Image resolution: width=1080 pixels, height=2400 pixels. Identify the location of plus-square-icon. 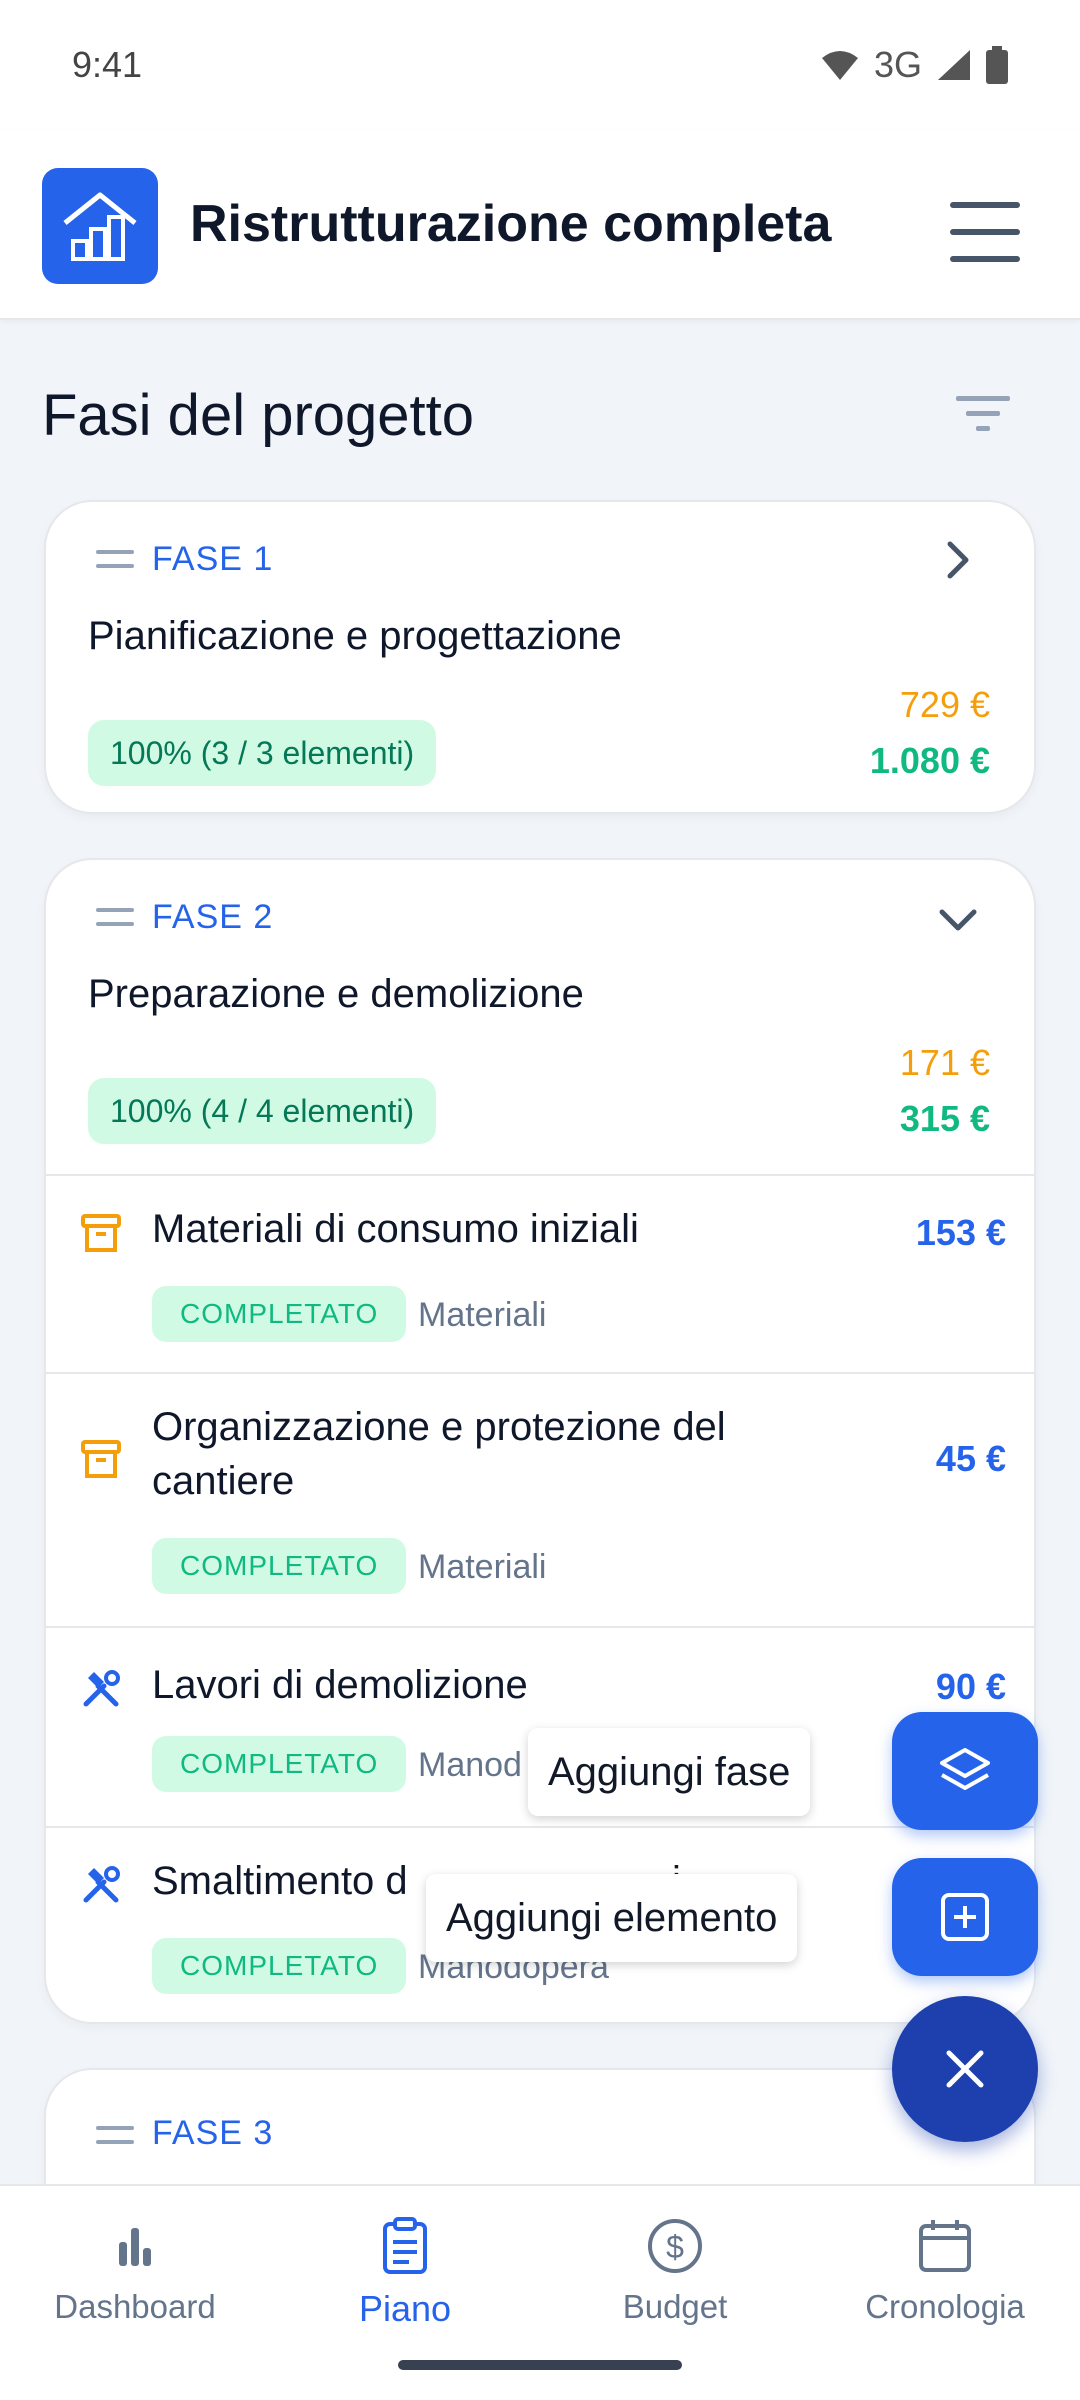
(965, 1917).